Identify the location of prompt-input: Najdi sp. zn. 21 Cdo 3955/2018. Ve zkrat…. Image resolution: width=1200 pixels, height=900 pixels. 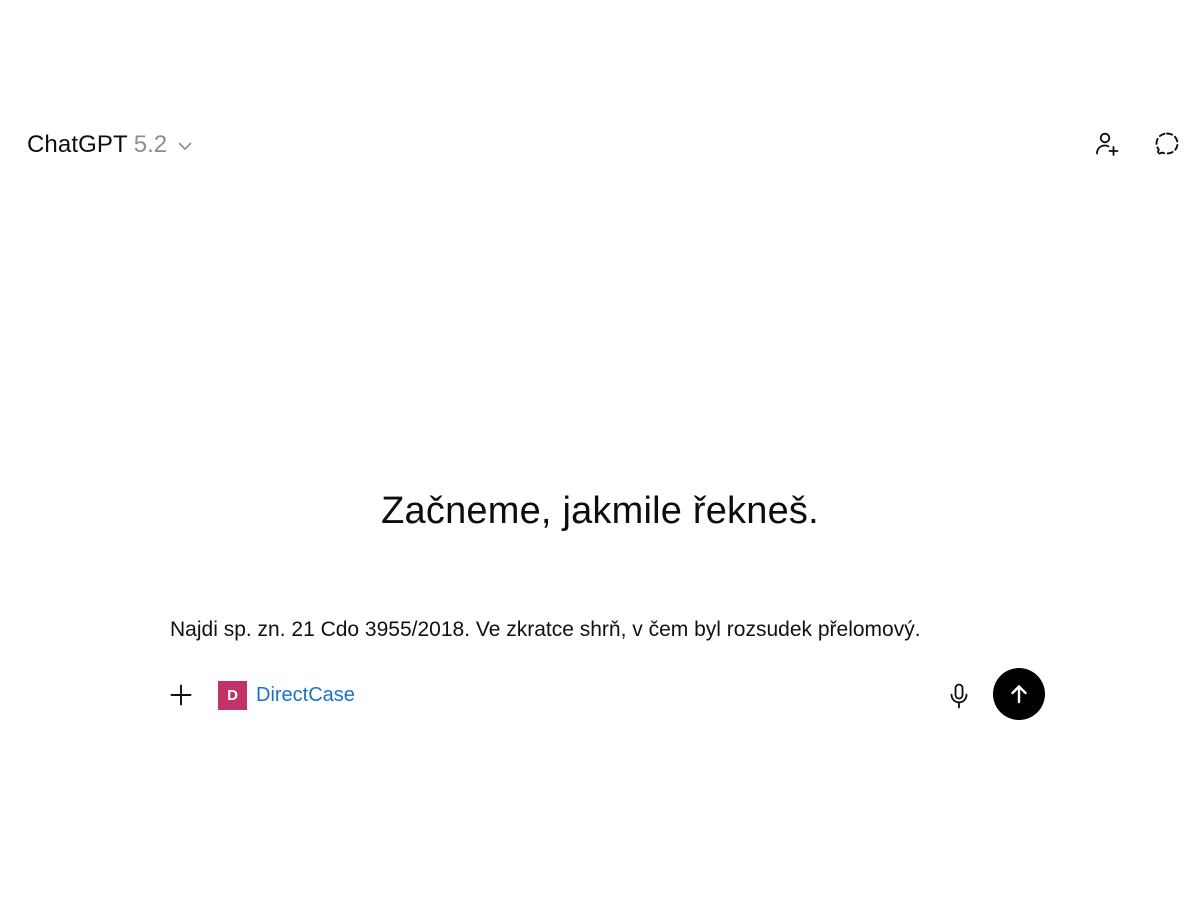
(545, 630).